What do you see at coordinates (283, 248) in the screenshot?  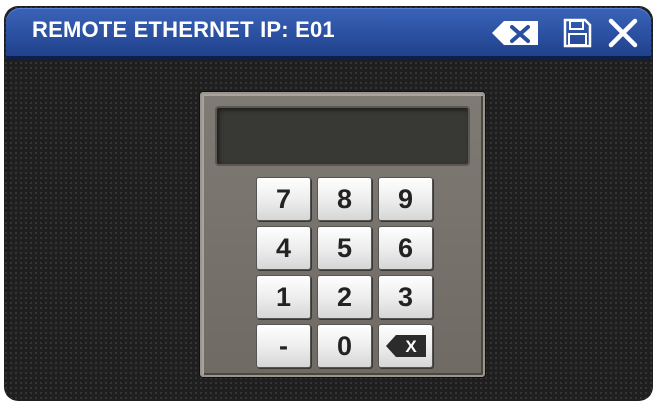 I see `key-4: 4` at bounding box center [283, 248].